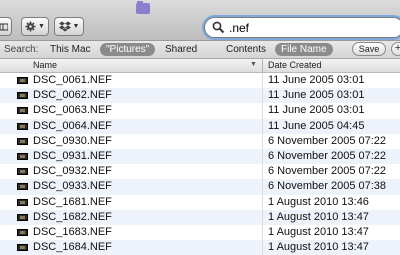 The width and height of the screenshot is (400, 255). I want to click on column-header-name: Name, so click(45, 65).